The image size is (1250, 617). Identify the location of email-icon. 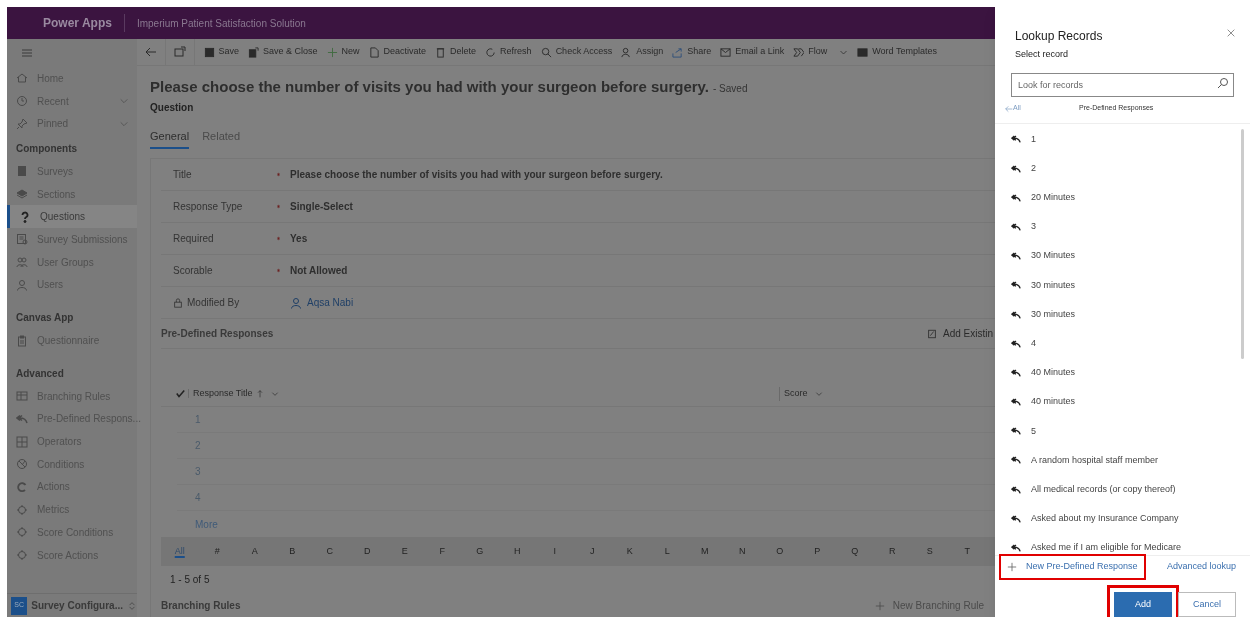
(726, 52).